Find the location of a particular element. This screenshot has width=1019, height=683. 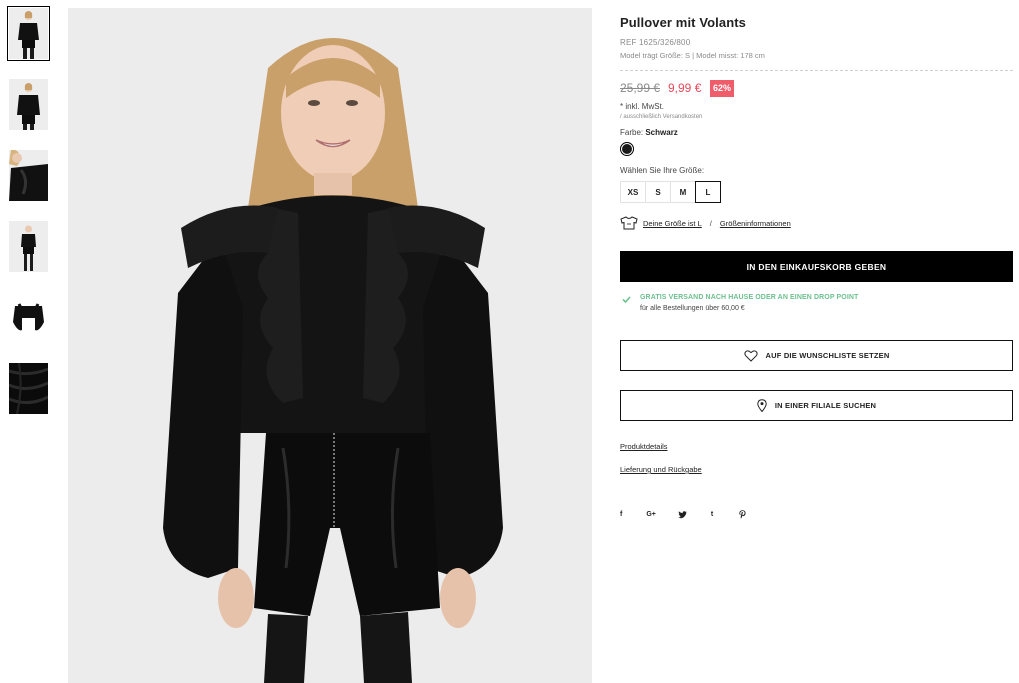

discount-badge: 62% is located at coordinates (722, 88).